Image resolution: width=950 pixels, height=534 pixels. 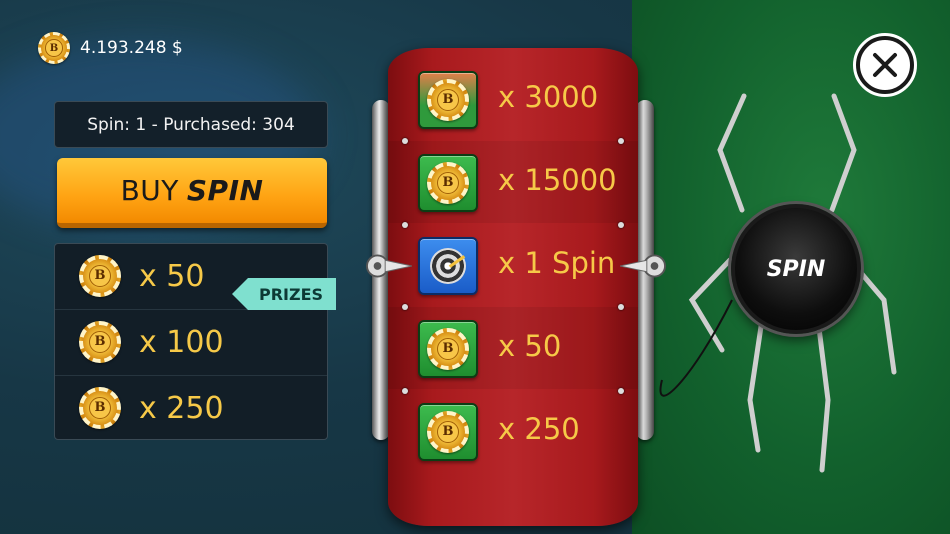 I want to click on prize-item: B x 50, so click(x=141, y=276).